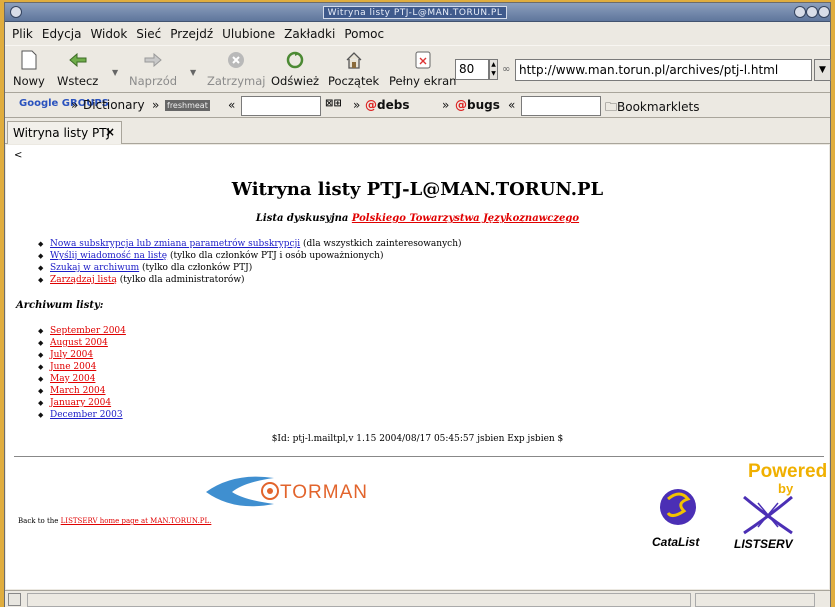 This screenshot has width=835, height=607. I want to click on list-item: March 2004, so click(82, 391).